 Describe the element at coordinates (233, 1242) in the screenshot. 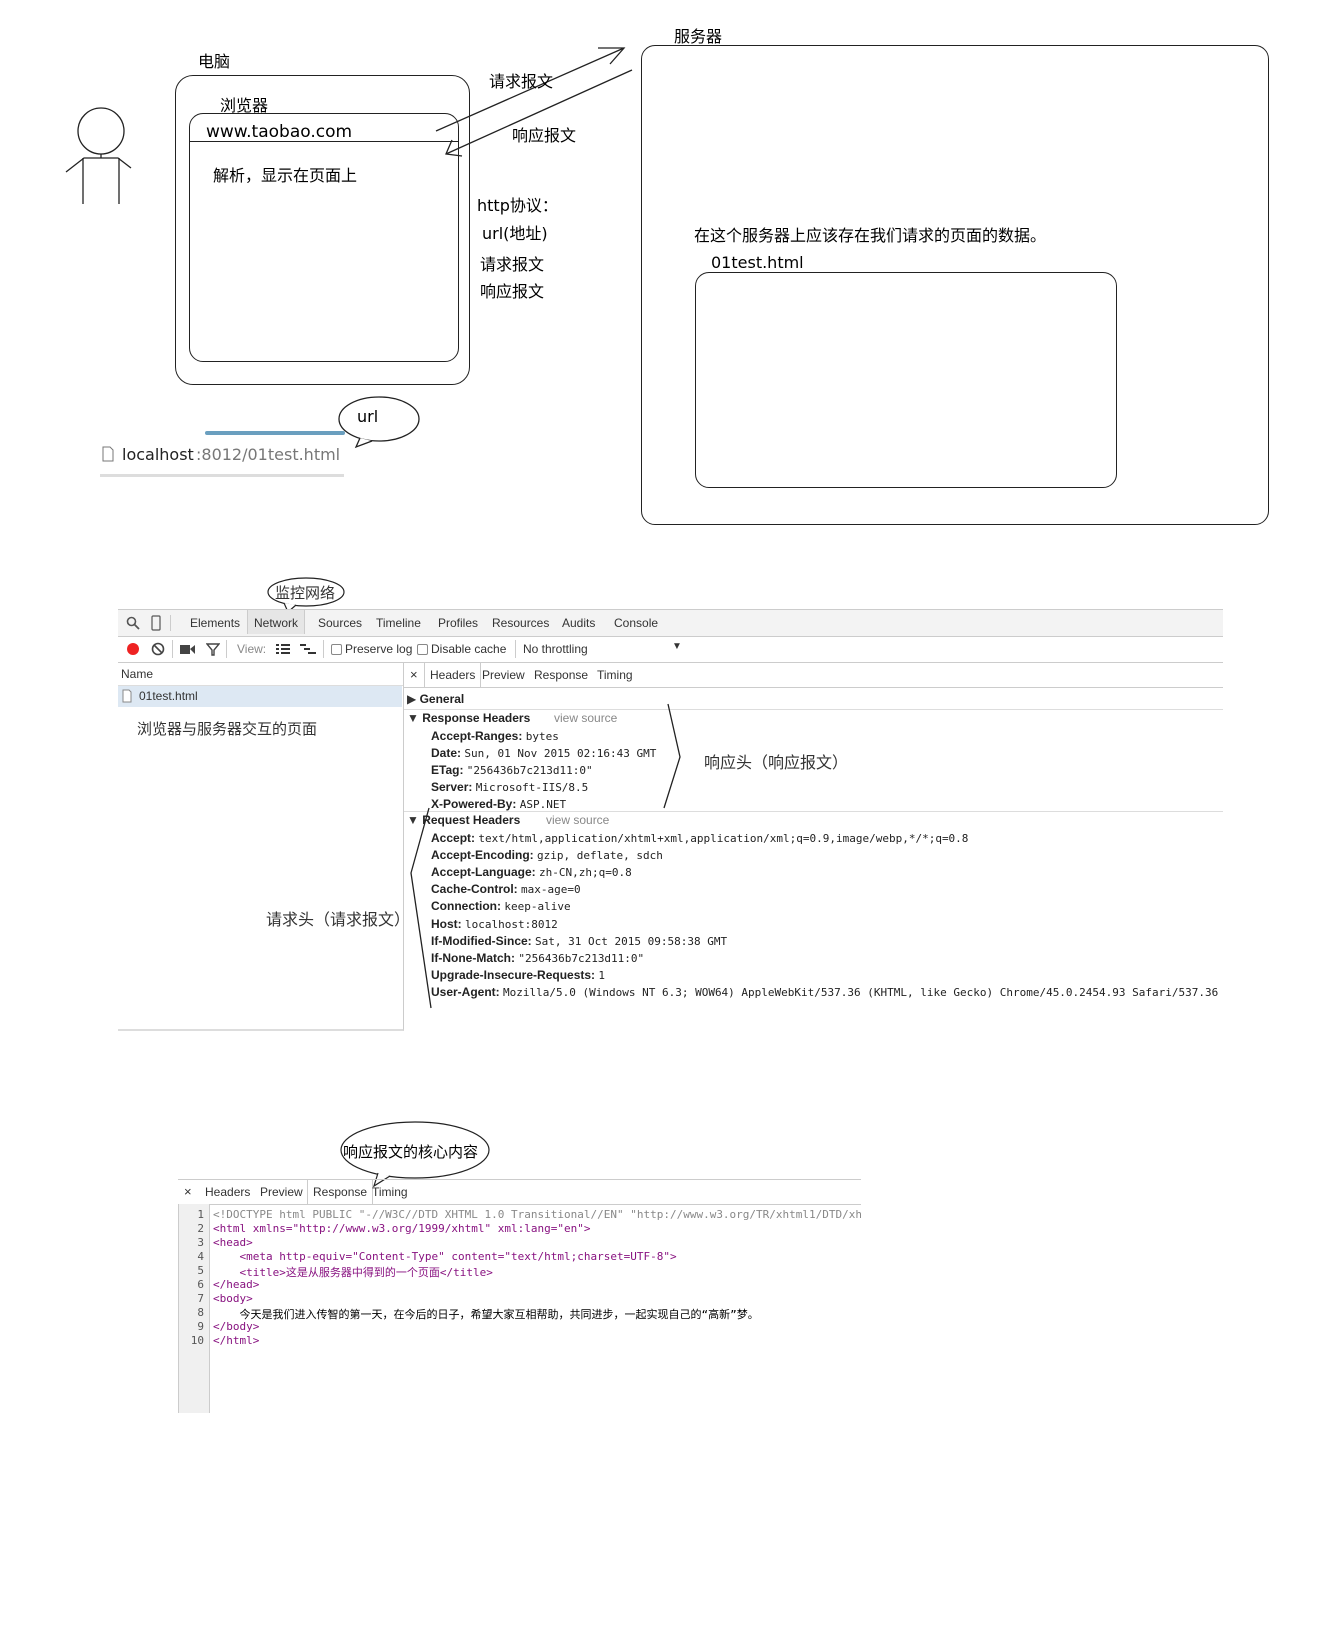

I see `code-line: <head>` at that location.